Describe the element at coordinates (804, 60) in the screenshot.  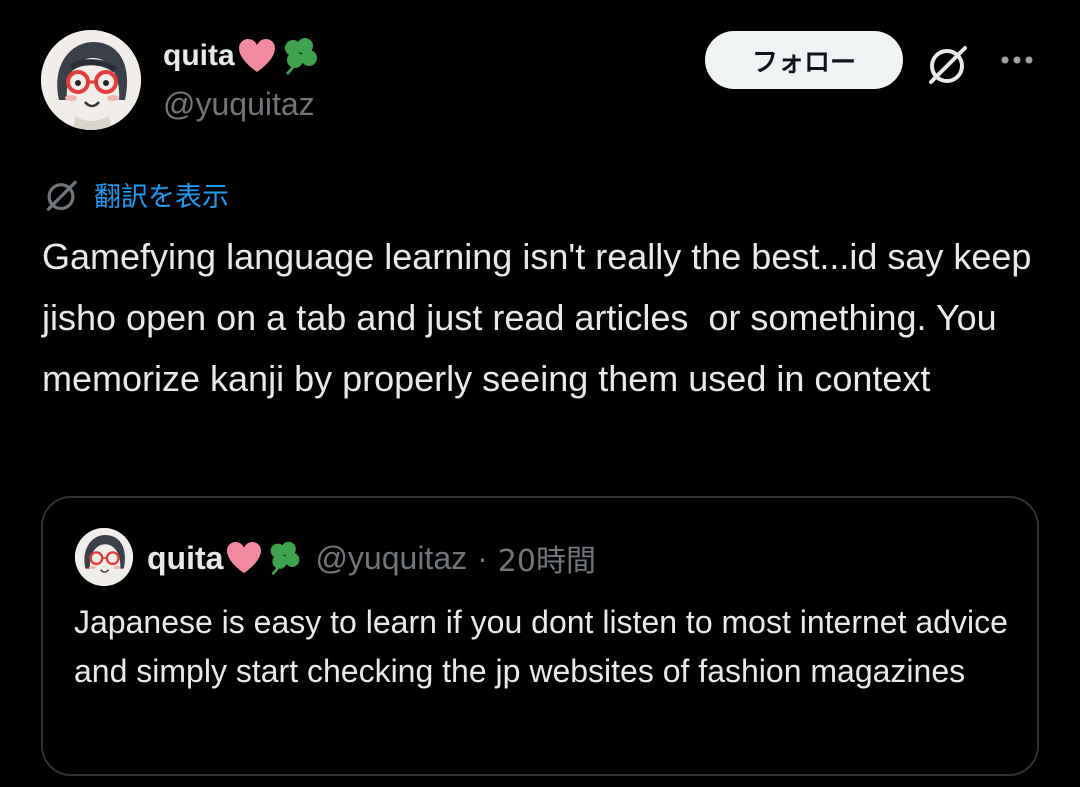
I see `follow-button: フォロー` at that location.